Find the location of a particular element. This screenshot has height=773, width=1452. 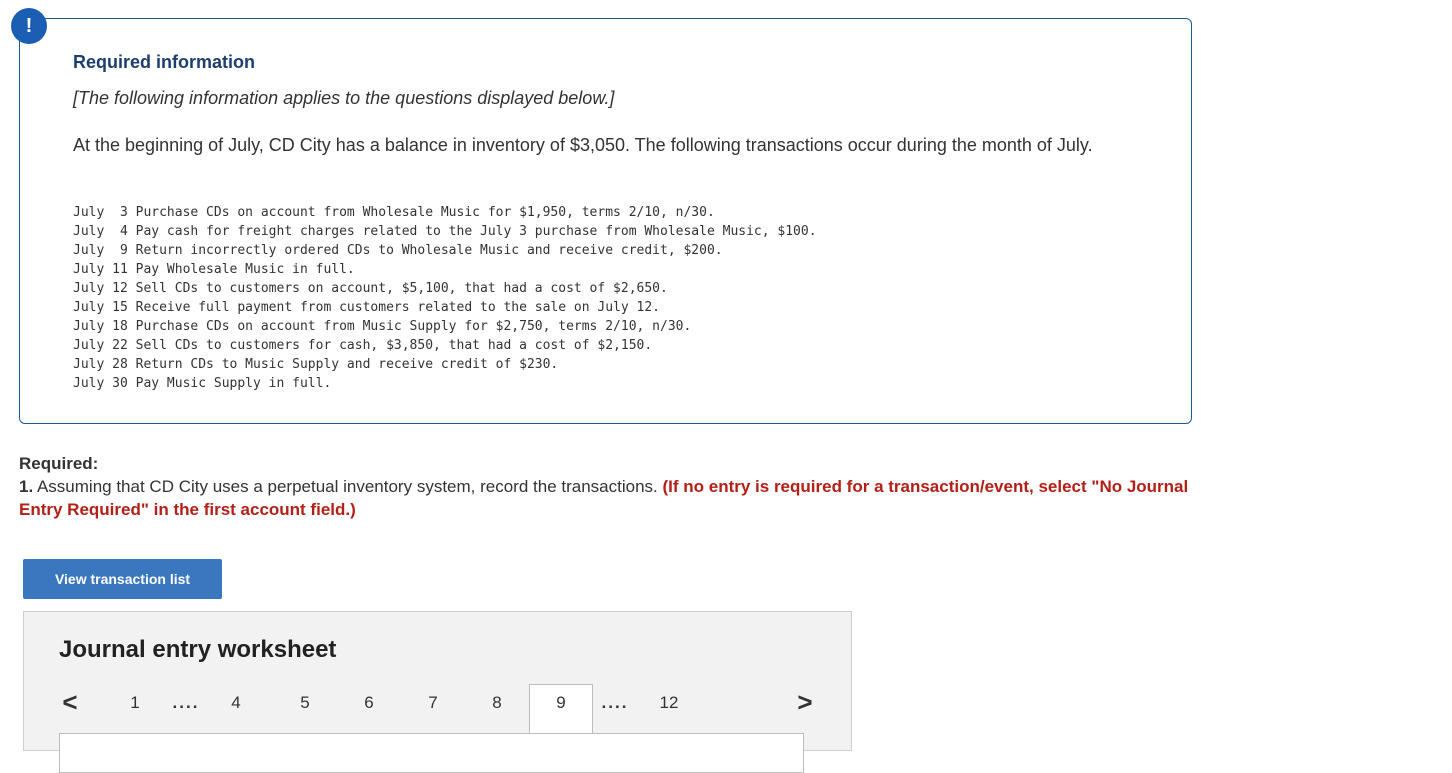

page-link: 6 is located at coordinates (369, 709).